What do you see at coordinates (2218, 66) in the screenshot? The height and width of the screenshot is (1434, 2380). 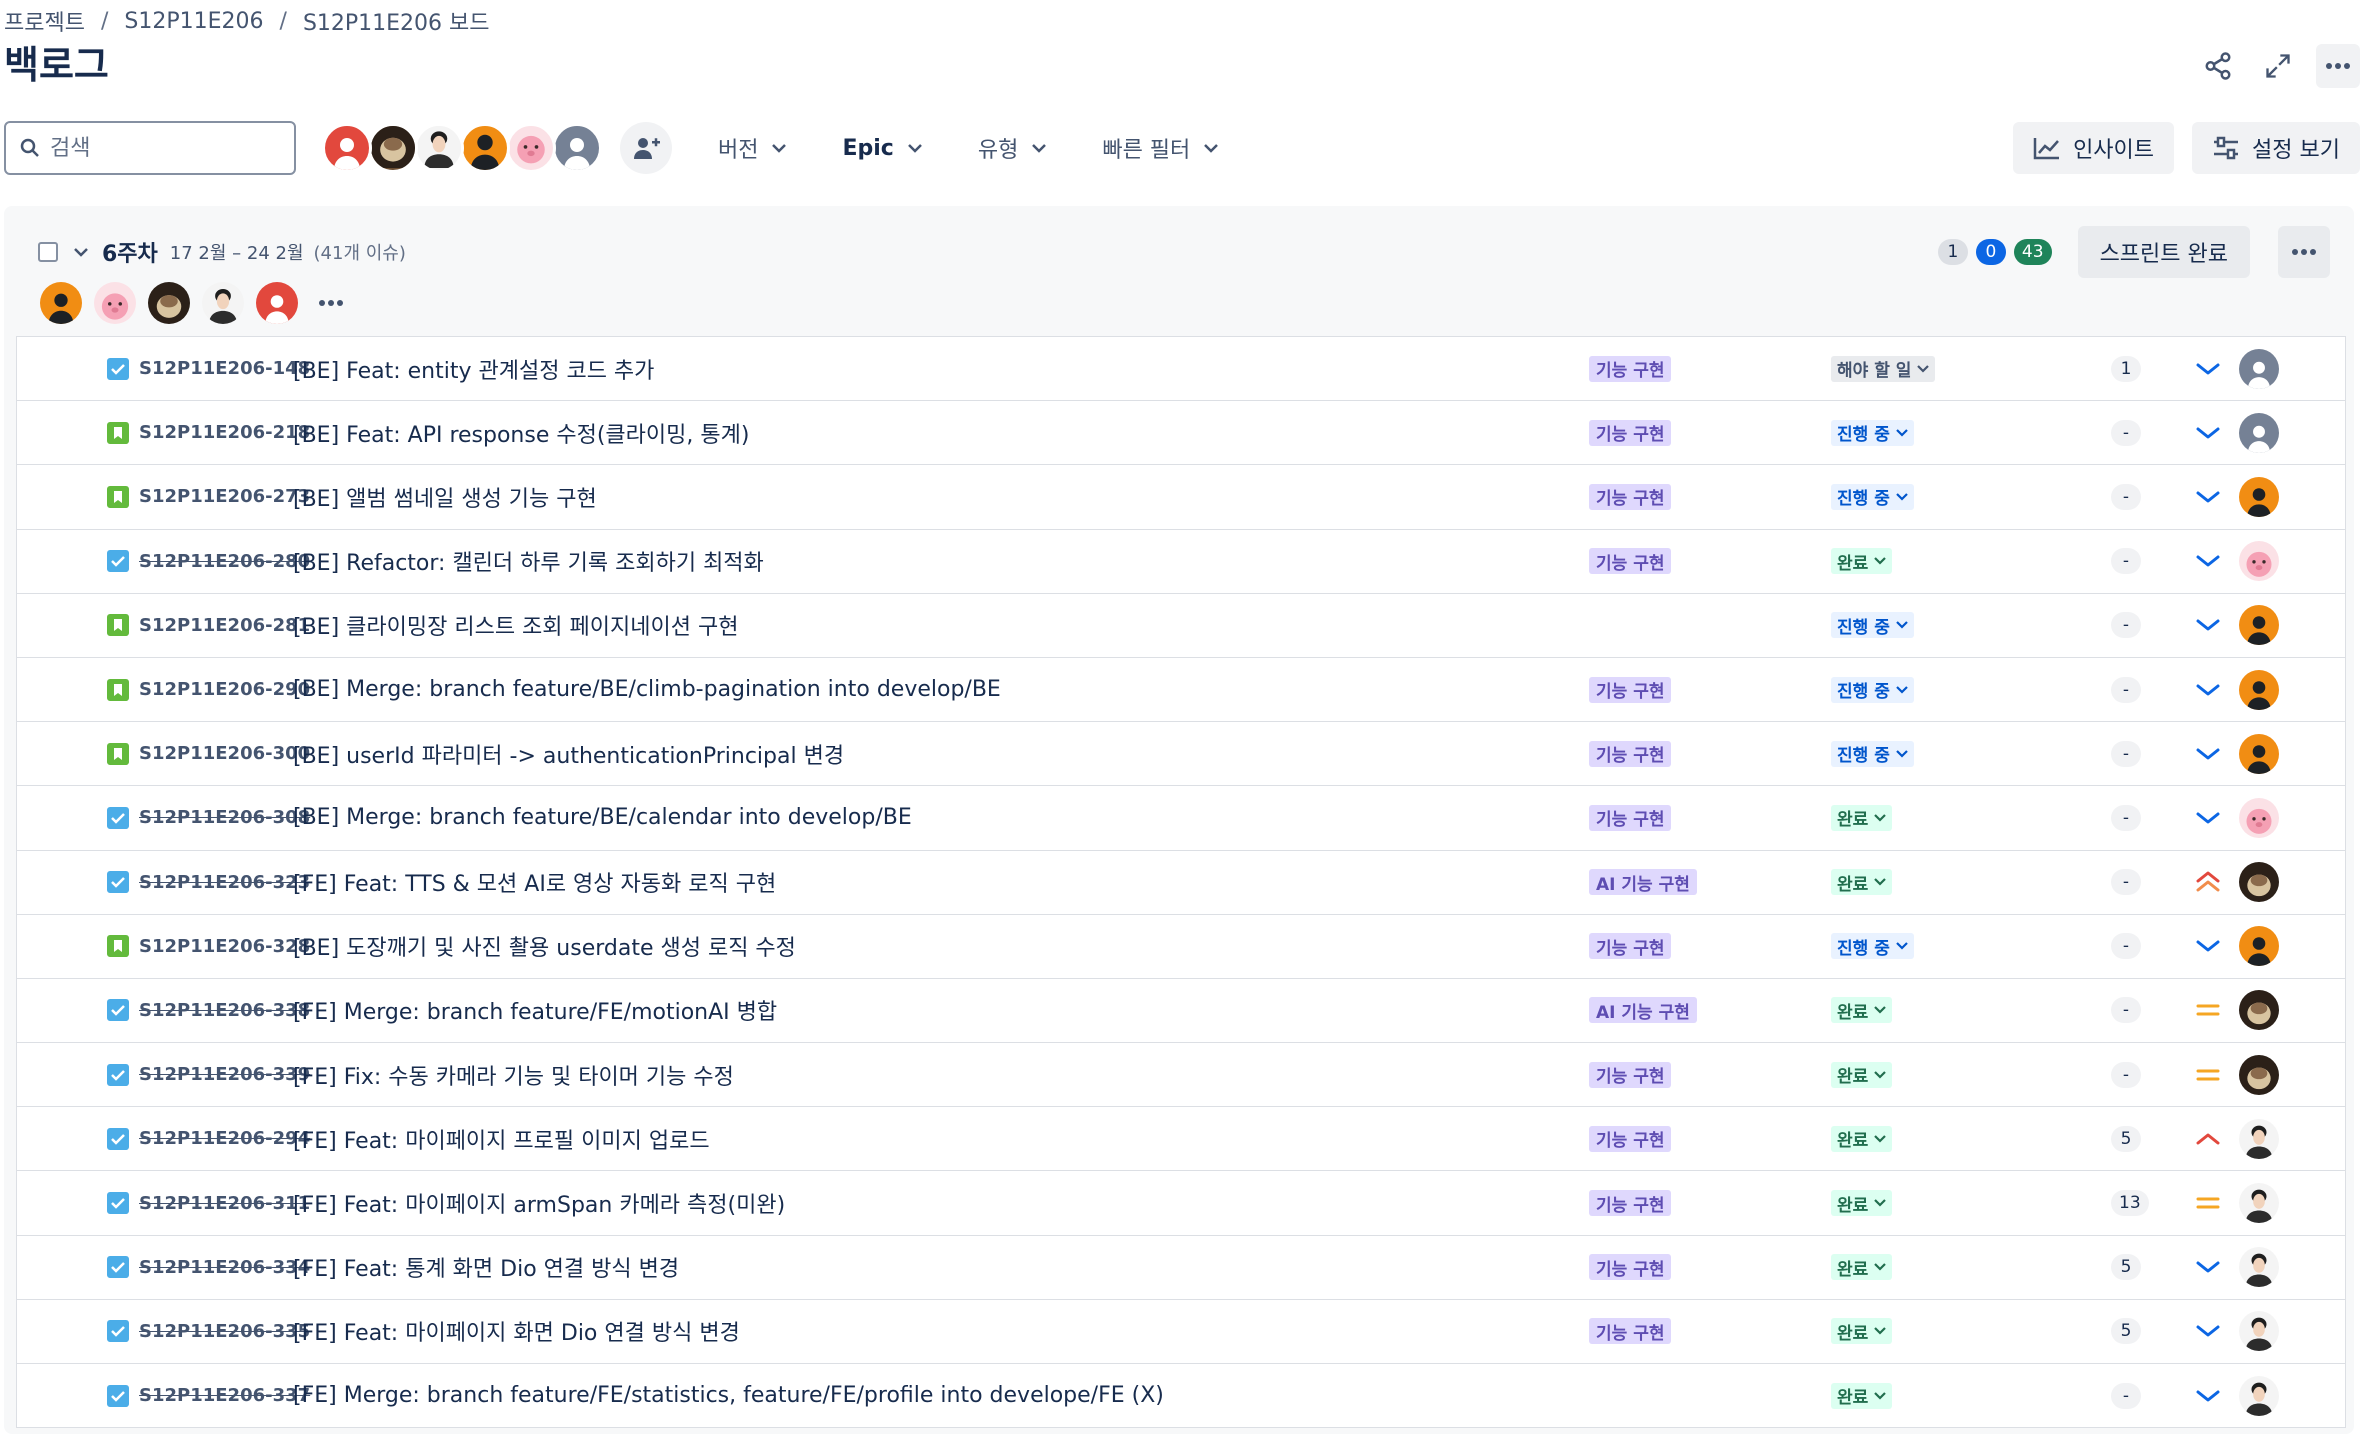 I see `share-button` at bounding box center [2218, 66].